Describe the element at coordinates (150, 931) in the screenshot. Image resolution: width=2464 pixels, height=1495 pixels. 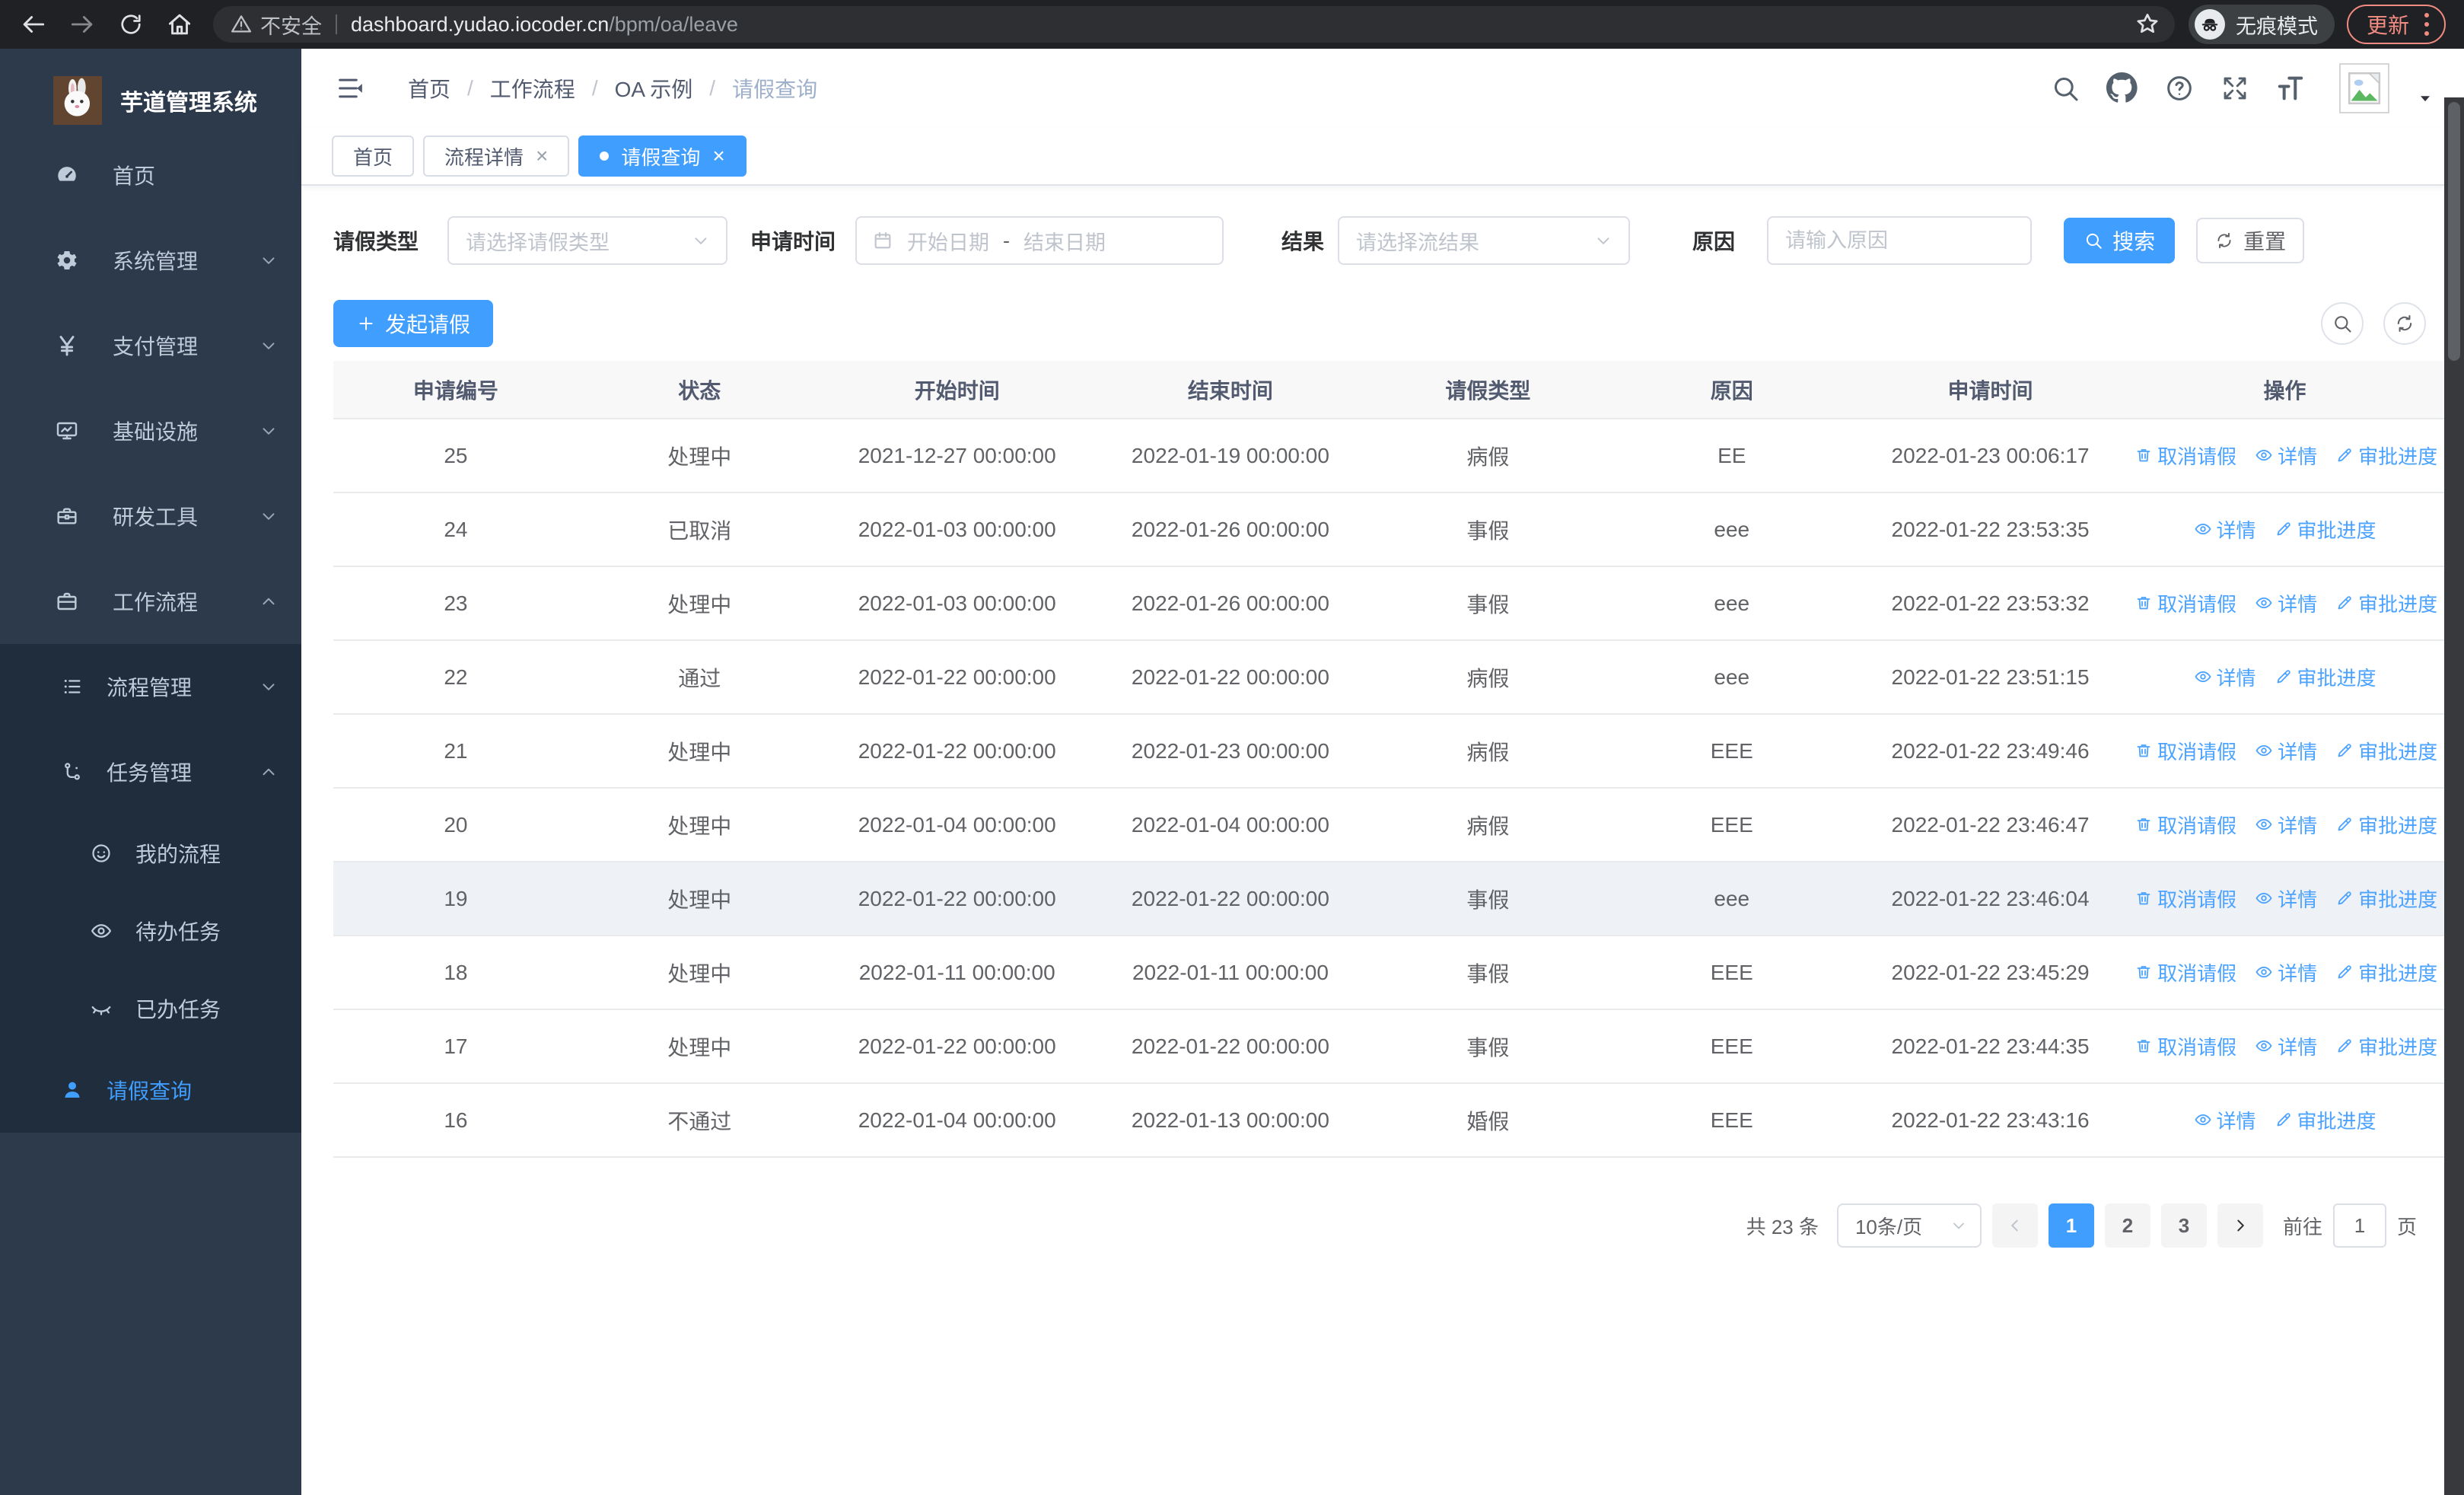
I see `sidebar-item-todo-task: 待办任务` at that location.